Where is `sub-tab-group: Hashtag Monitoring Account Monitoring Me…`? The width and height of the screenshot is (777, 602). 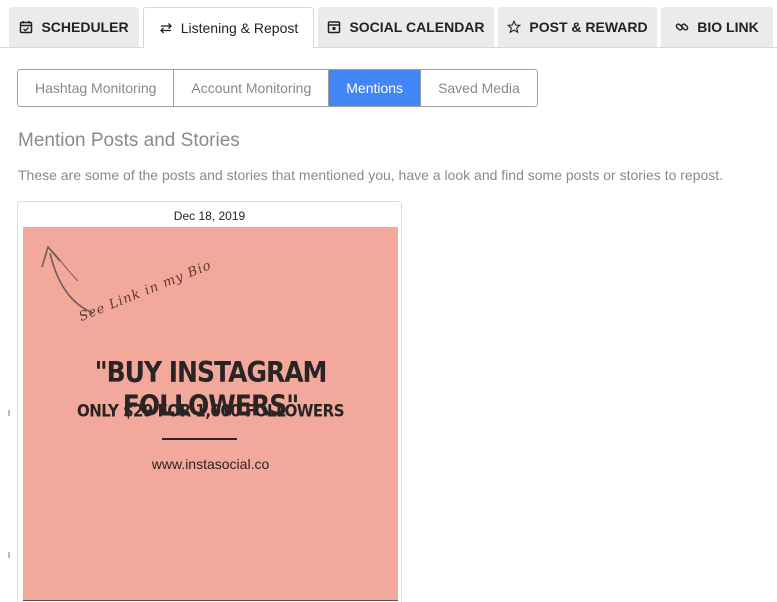
sub-tab-group: Hashtag Monitoring Account Monitoring Me… is located at coordinates (277, 88).